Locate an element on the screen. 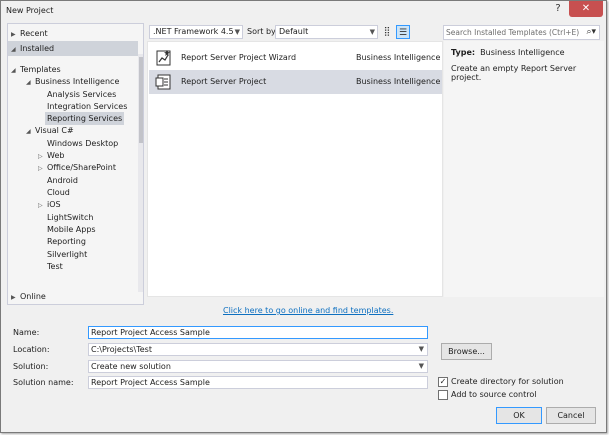 The image size is (609, 435). tree-item-test: Test is located at coordinates (55, 266).